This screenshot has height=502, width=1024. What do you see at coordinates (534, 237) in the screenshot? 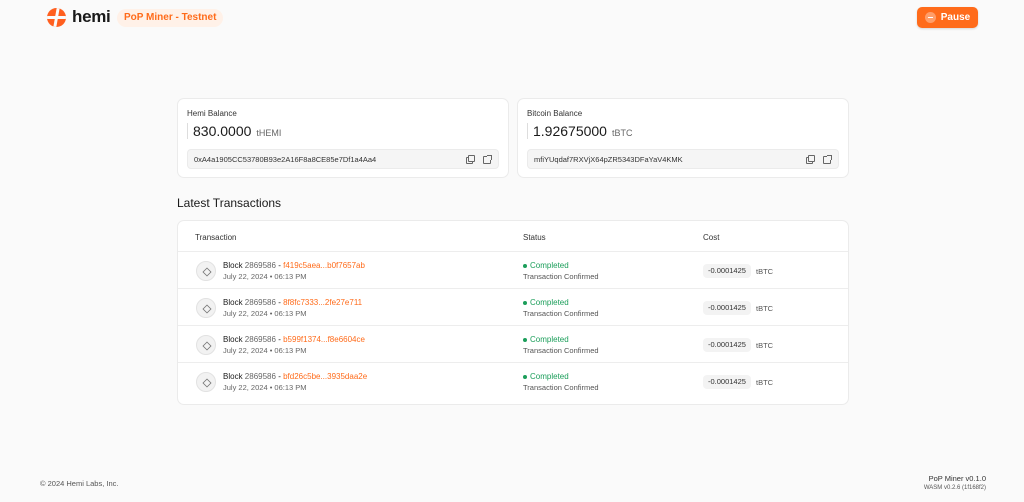
I see `column-header-status: Status` at bounding box center [534, 237].